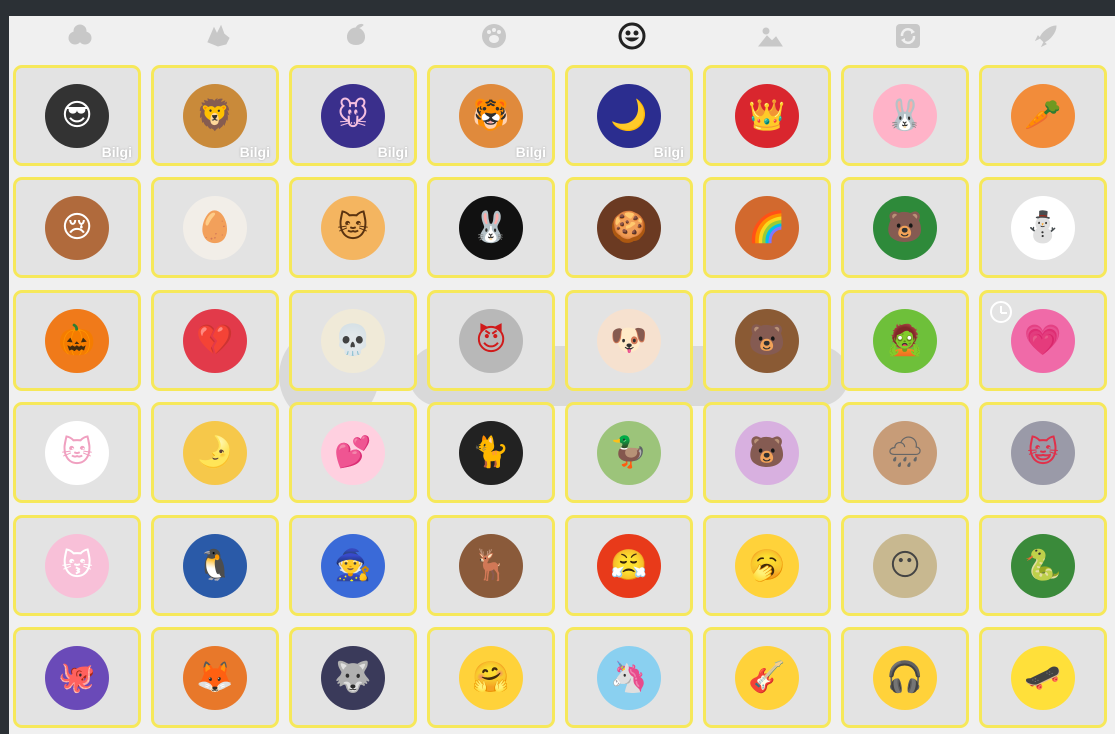 This screenshot has width=1115, height=734. Describe the element at coordinates (215, 565) in the screenshot. I see `penguin-love-sticker: 🐧` at that location.